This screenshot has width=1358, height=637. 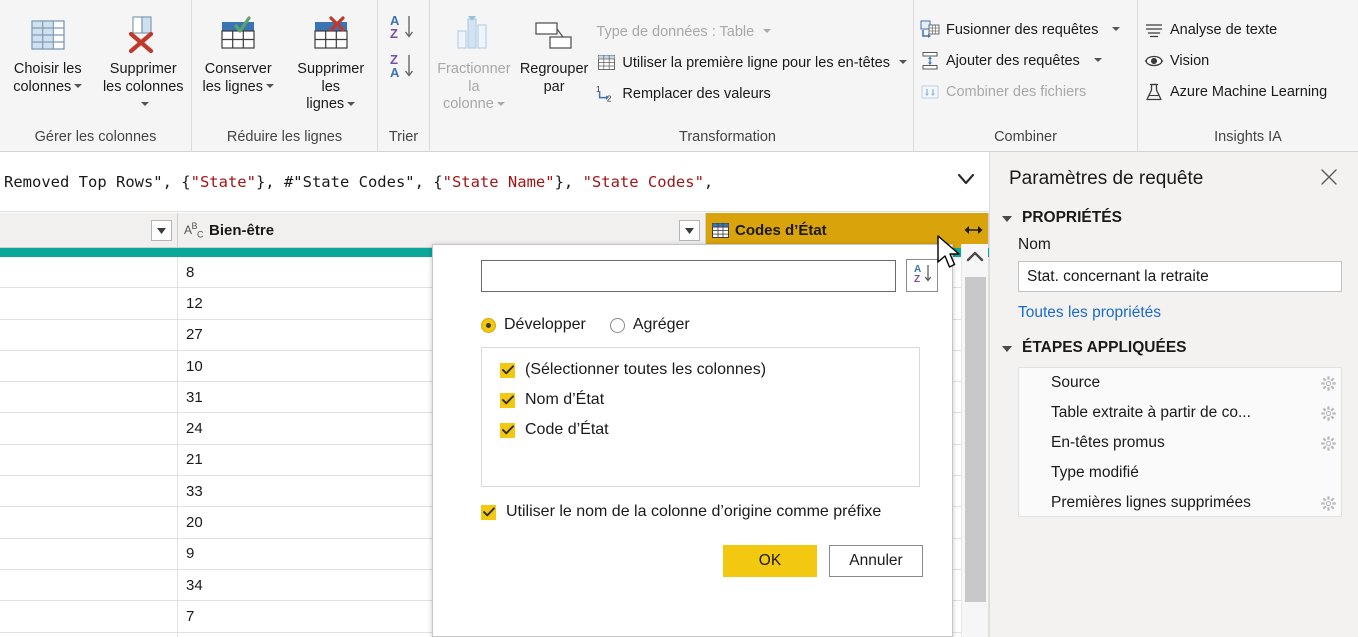 I want to click on all-properties-link: Toutes les propriétés, so click(x=1174, y=307).